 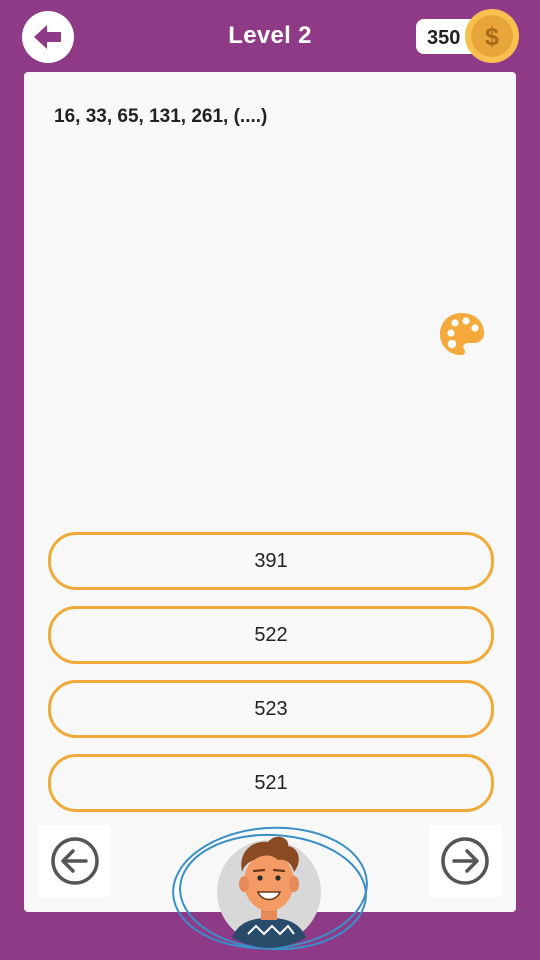 I want to click on arrow-right-circle-icon, so click(x=465, y=861).